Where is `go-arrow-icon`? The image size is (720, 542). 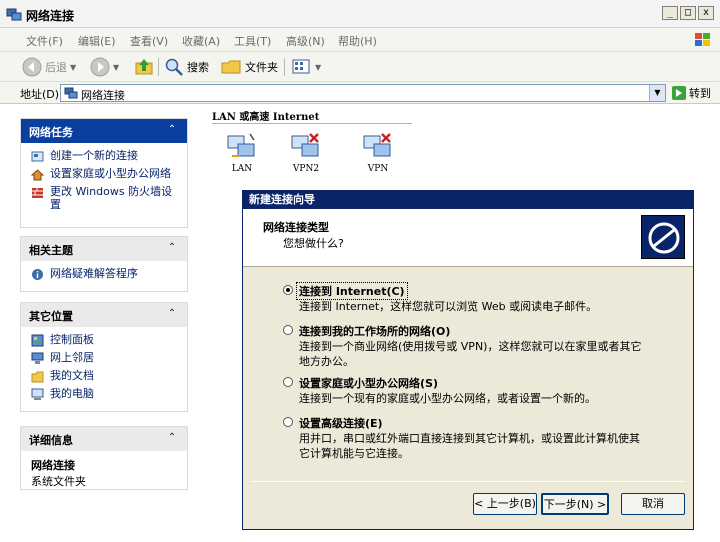
go-arrow-icon is located at coordinates (679, 93).